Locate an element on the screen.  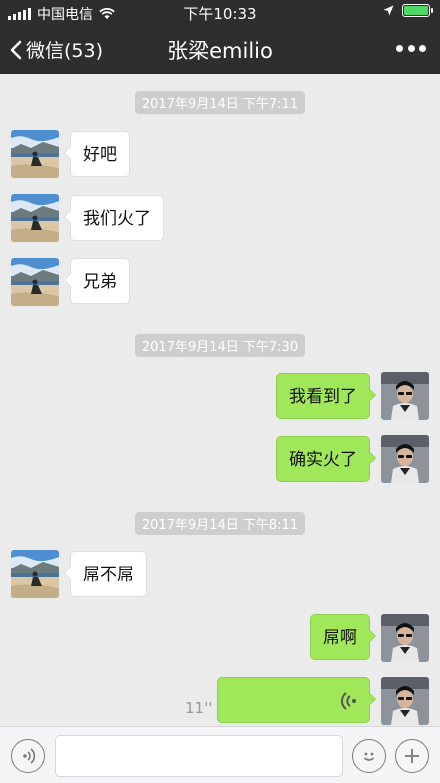
sent-message: 我看到了 is located at coordinates (326, 396).